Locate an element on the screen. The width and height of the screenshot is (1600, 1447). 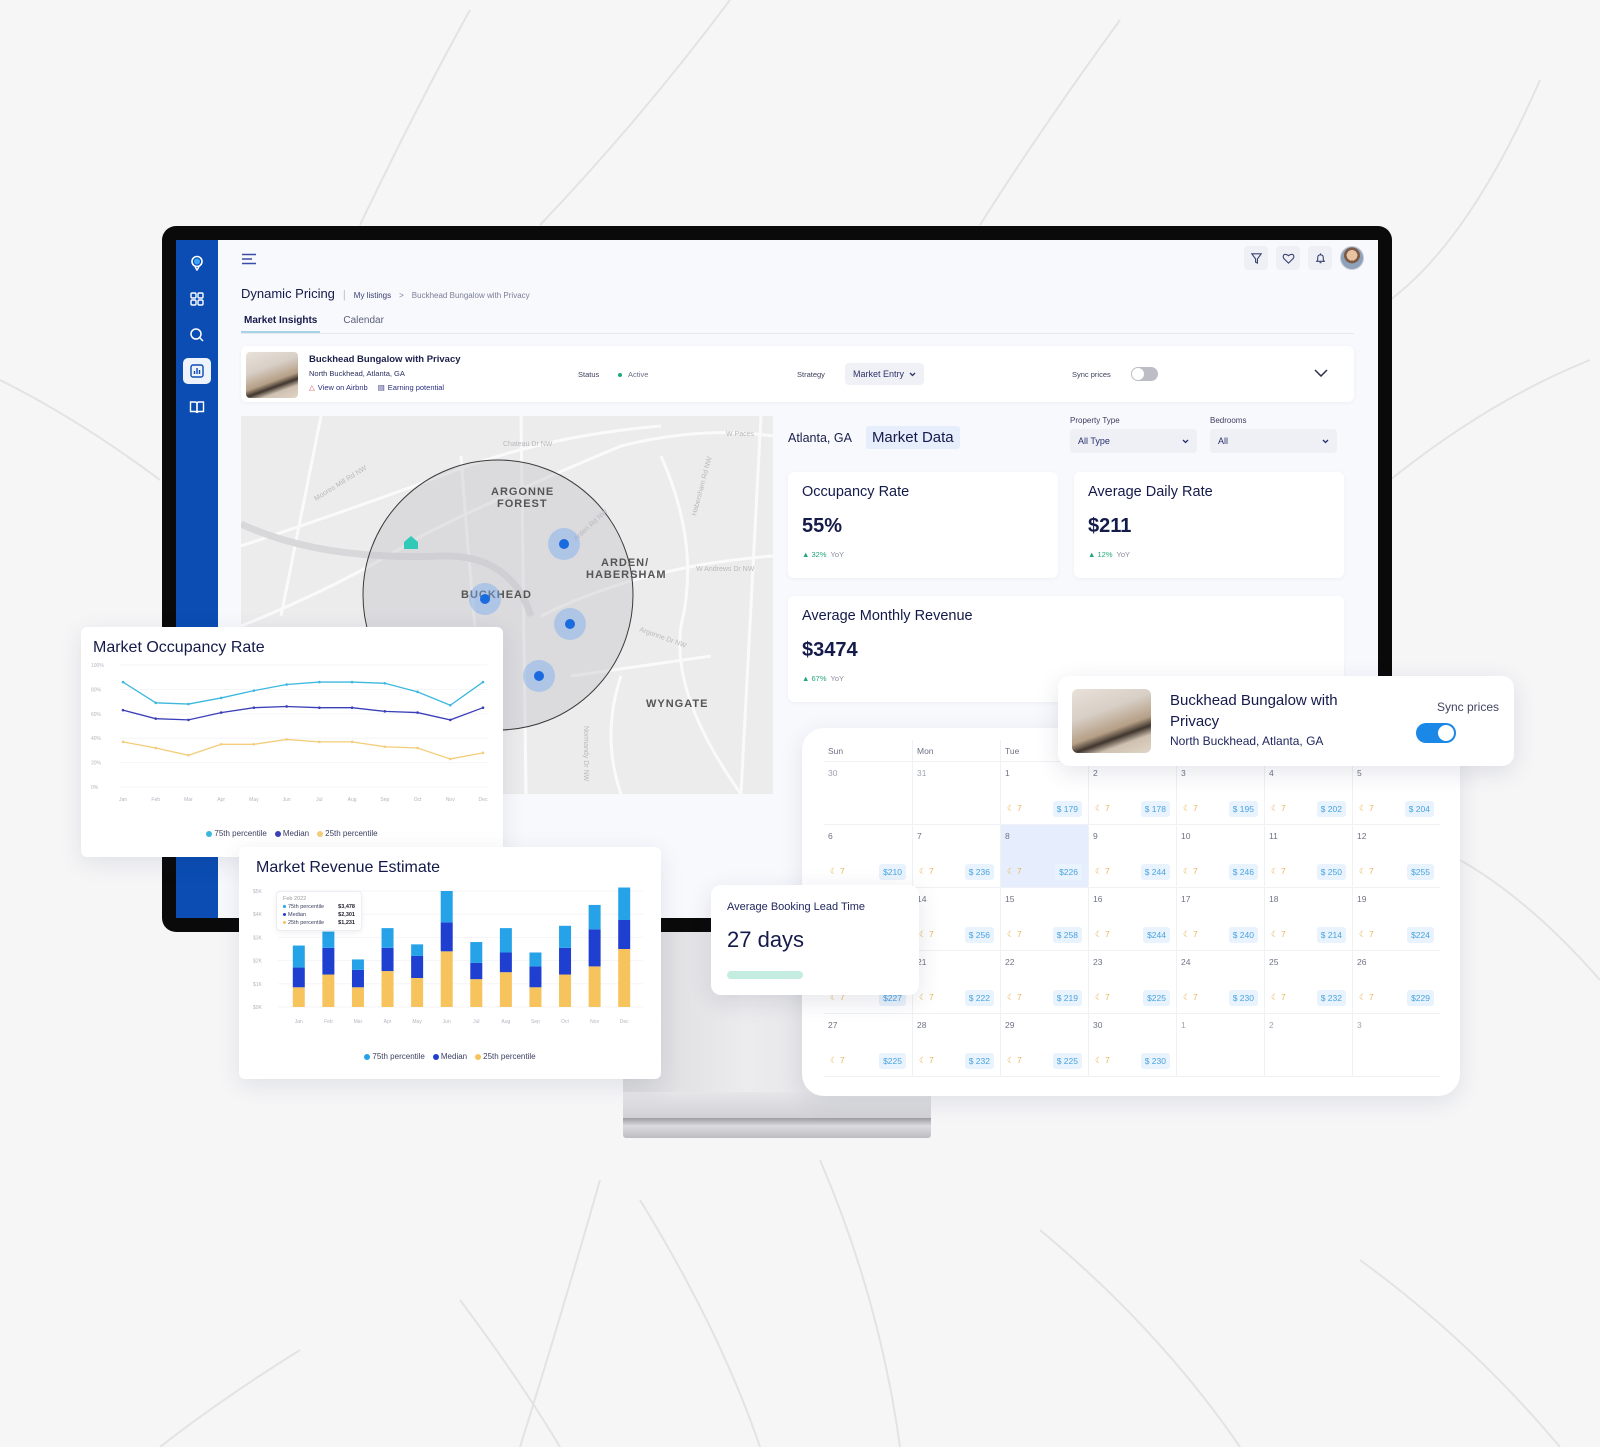
day-price: $225 is located at coordinates (892, 1061).